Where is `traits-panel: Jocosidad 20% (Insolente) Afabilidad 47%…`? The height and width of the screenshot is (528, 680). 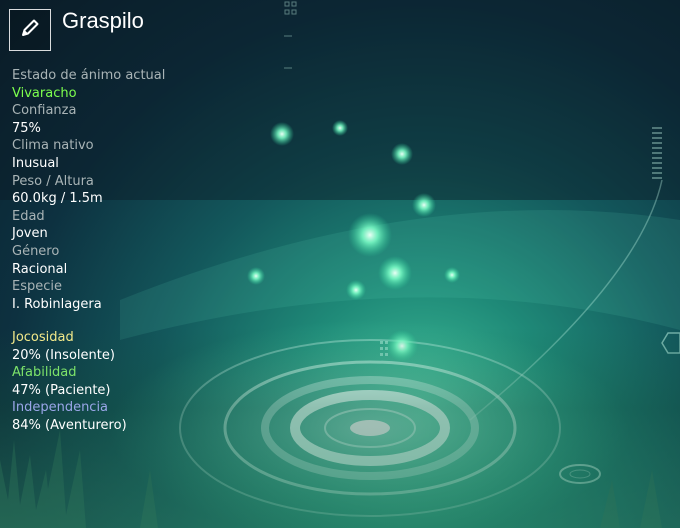
traits-panel: Jocosidad 20% (Insolente) Afabilidad 47%… is located at coordinates (69, 382).